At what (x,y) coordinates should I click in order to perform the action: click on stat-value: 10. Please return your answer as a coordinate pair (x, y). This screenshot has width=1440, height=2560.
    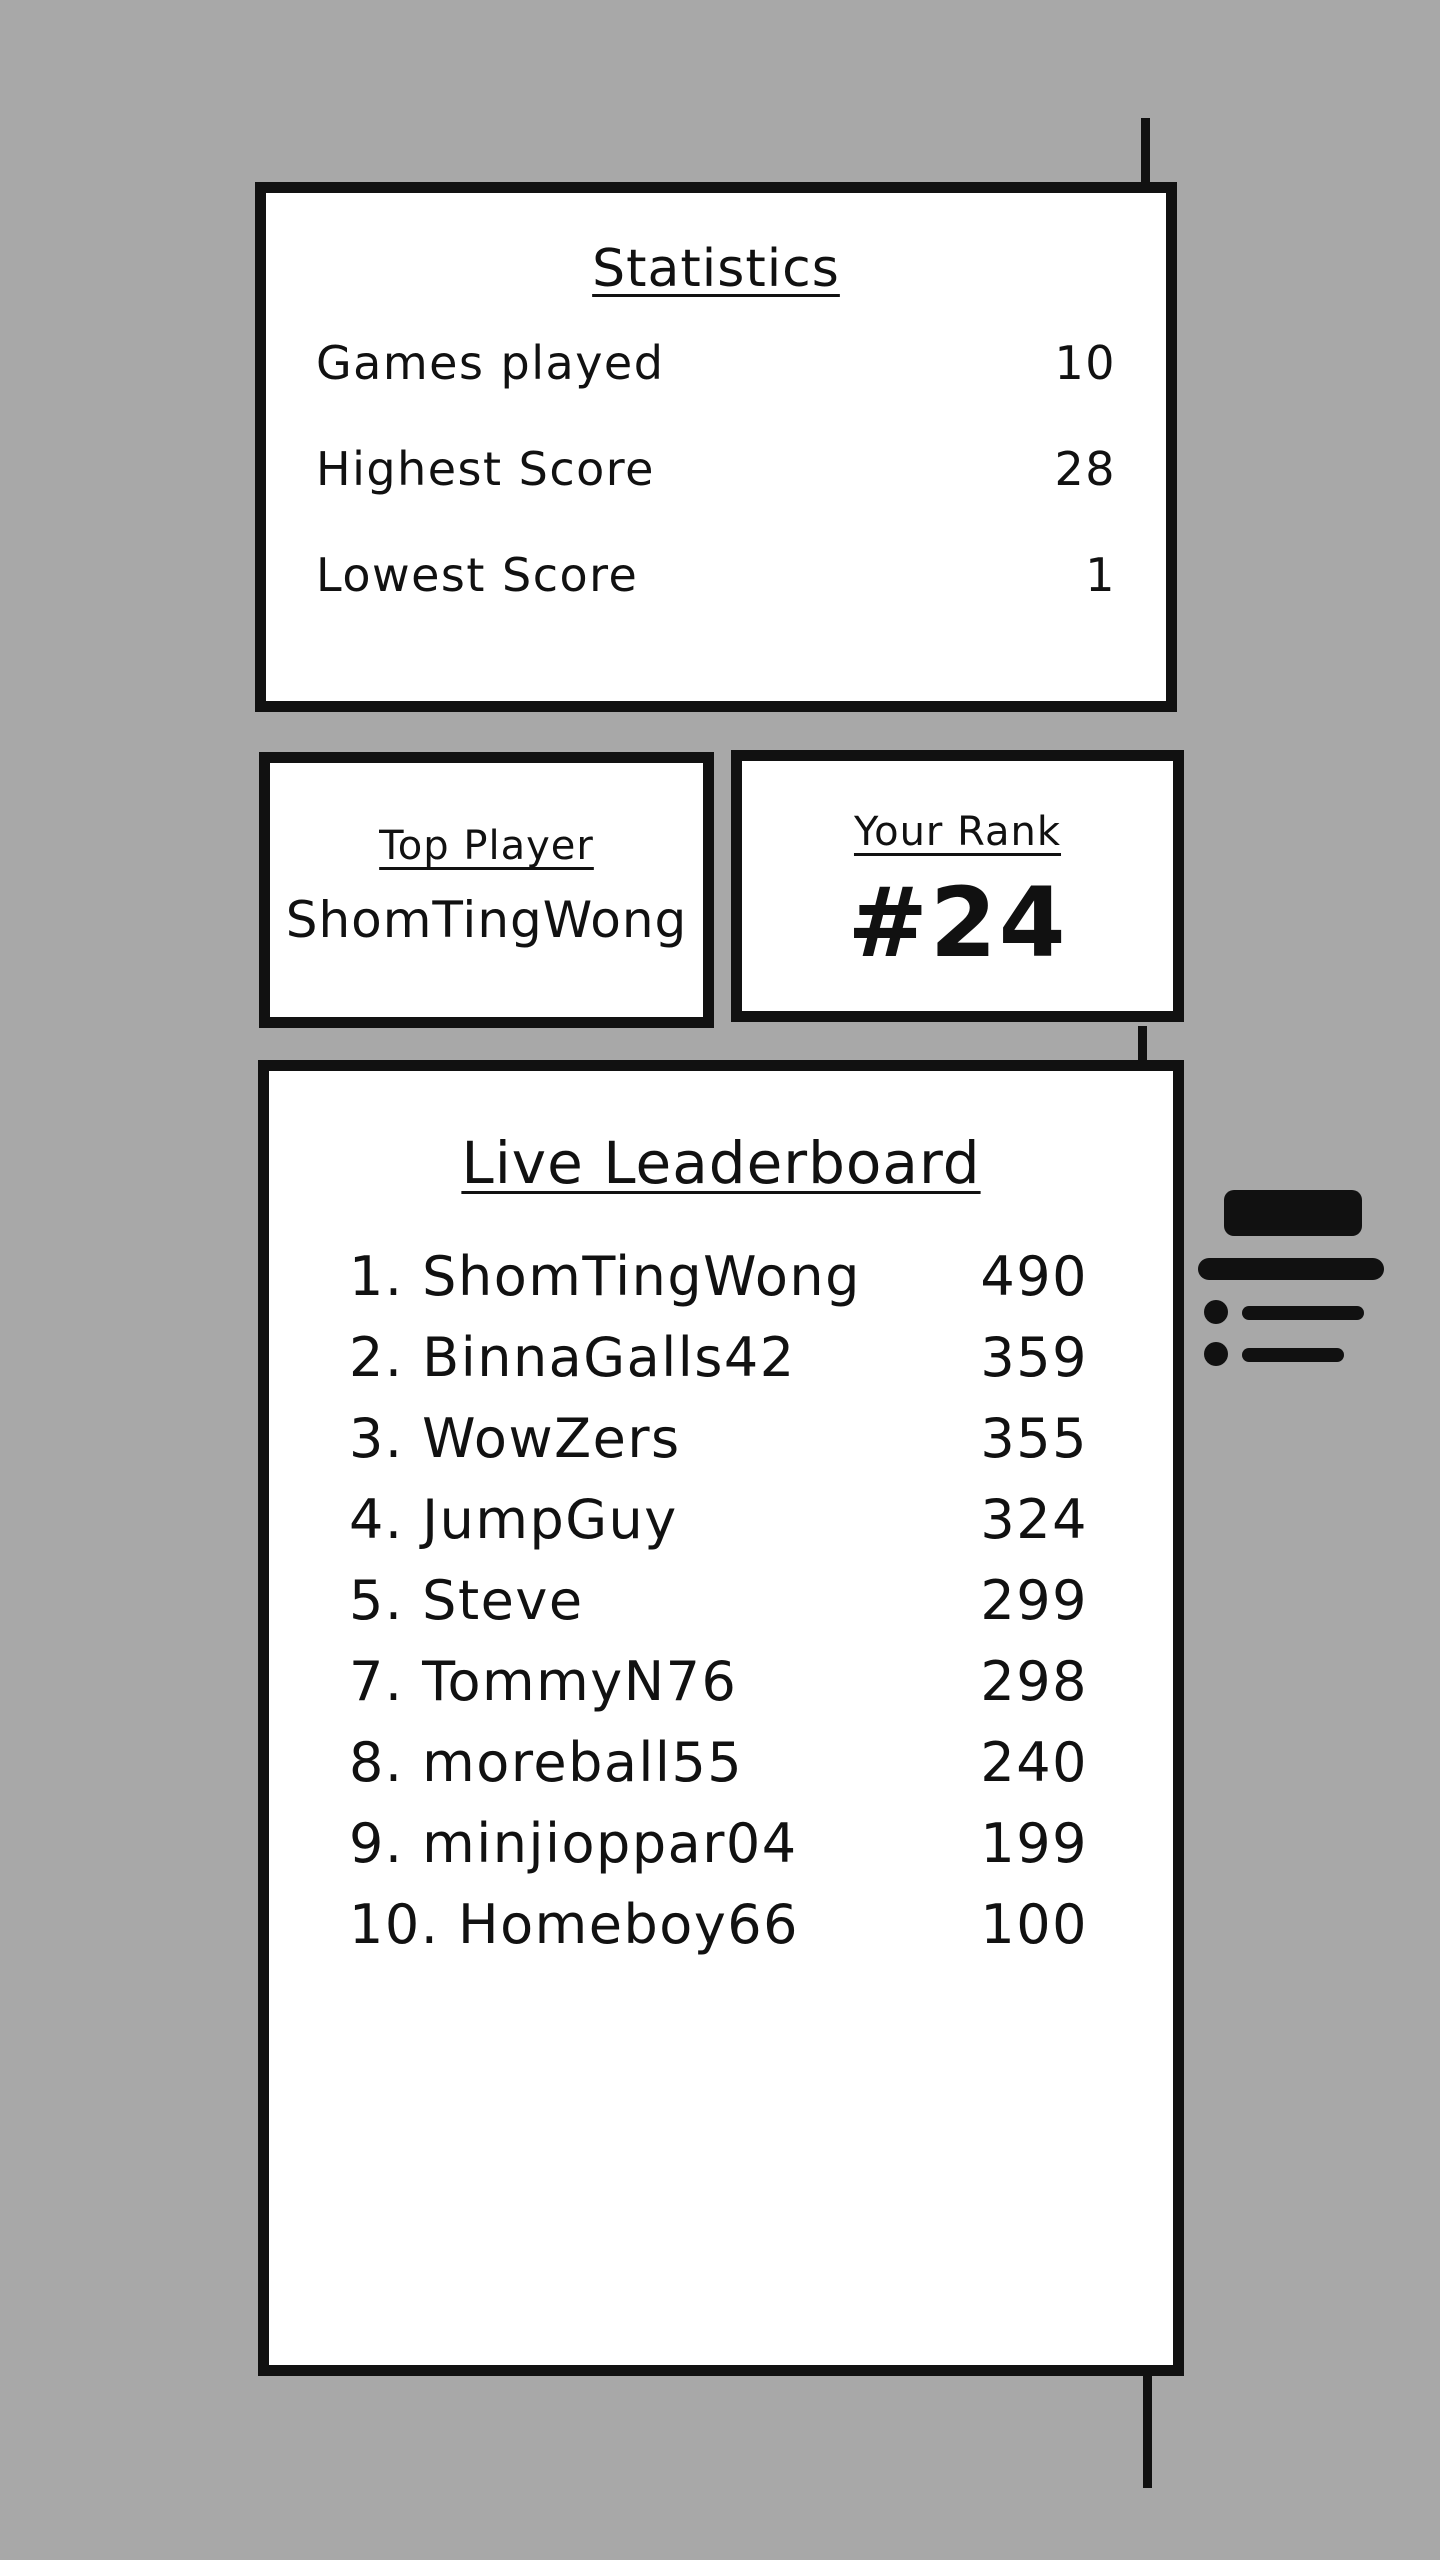
    Looking at the image, I should click on (1085, 363).